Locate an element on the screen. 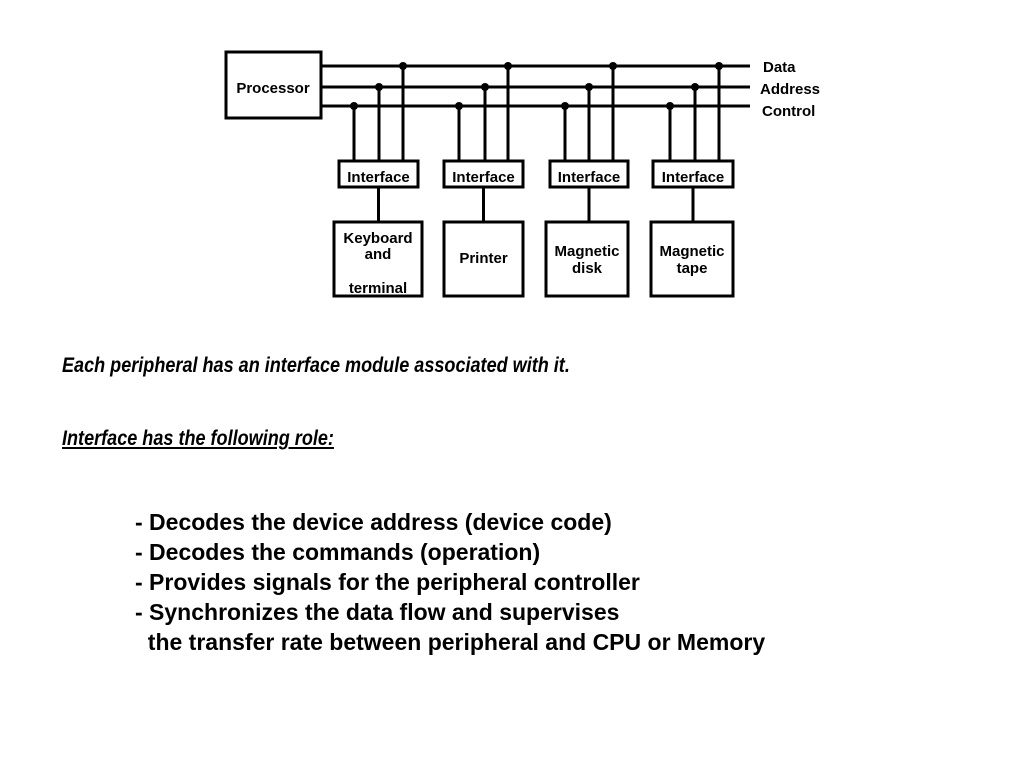 The image size is (1024, 768). bus-label-address: Address is located at coordinates (790, 89).